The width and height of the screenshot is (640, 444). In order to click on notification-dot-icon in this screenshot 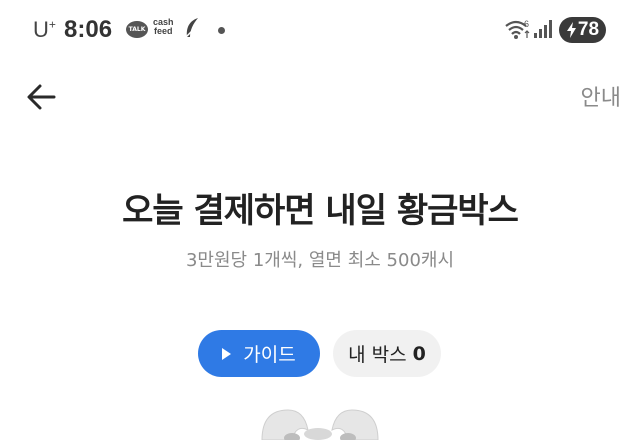, I will do `click(221, 30)`.